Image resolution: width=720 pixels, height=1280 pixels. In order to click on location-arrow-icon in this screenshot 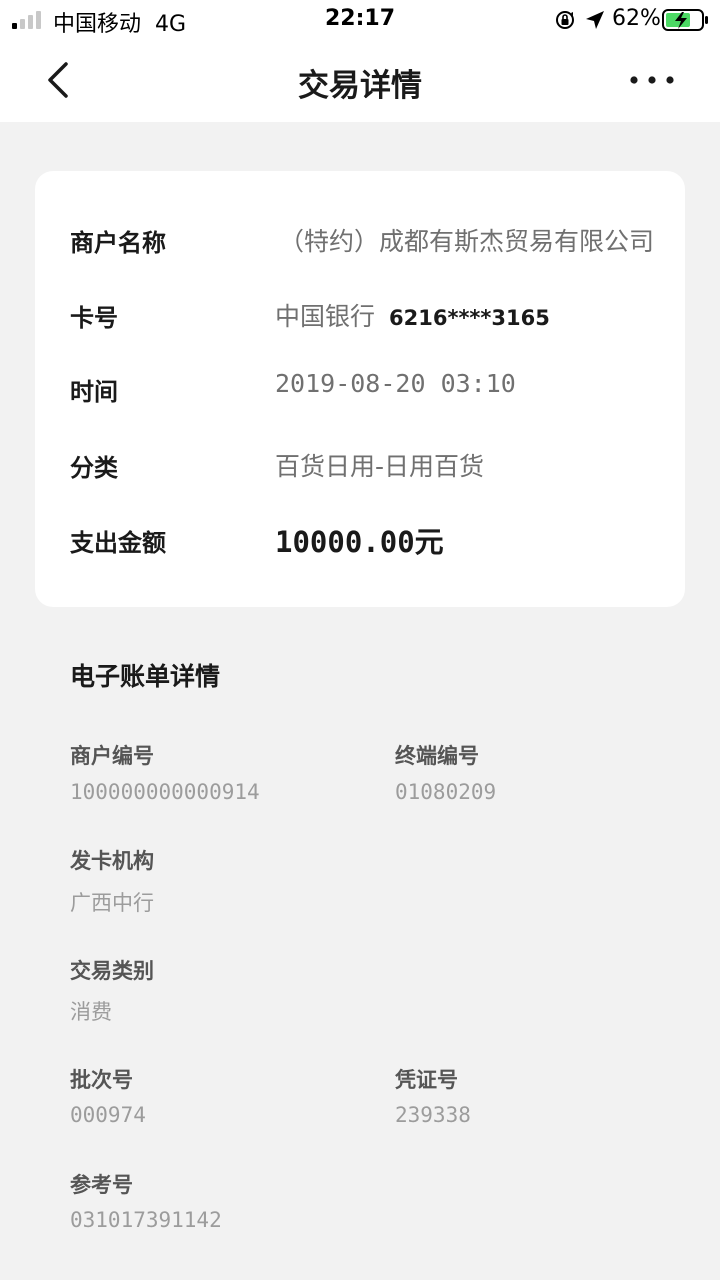, I will do `click(595, 20)`.